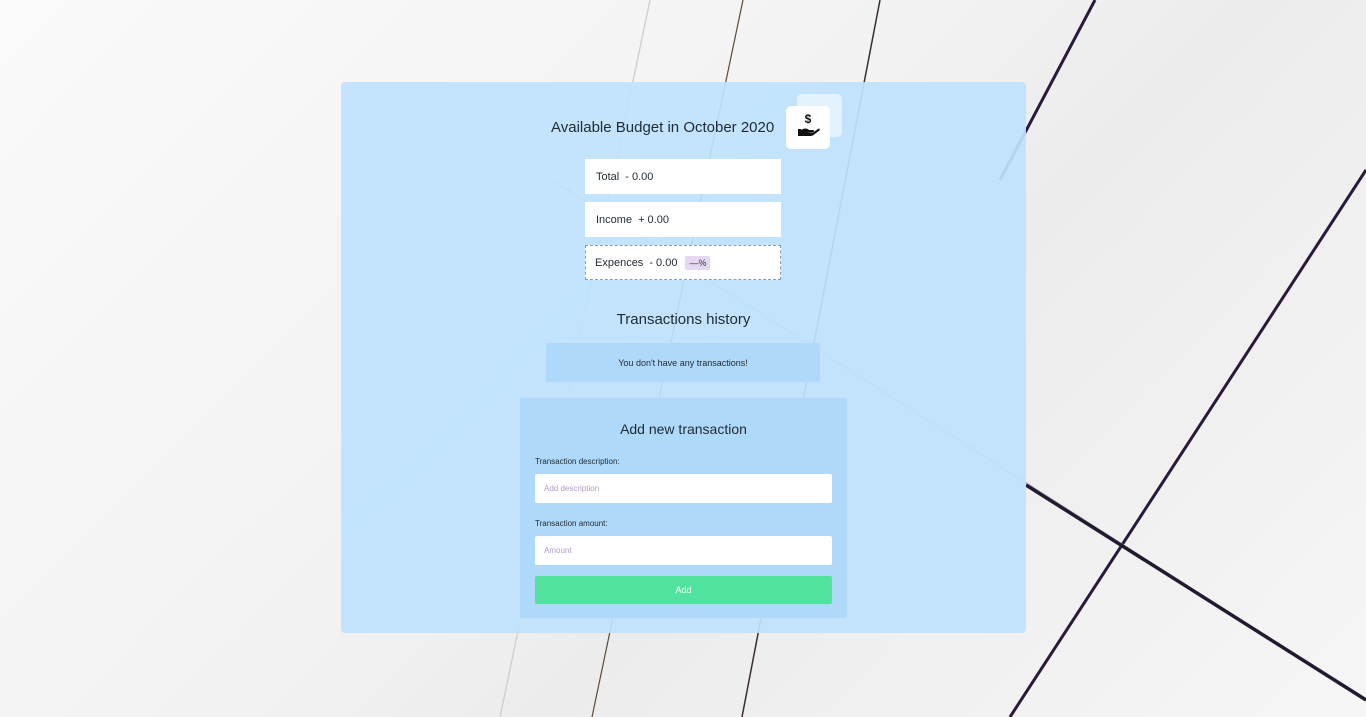 This screenshot has height=717, width=1366. What do you see at coordinates (683, 488) in the screenshot?
I see `description-input` at bounding box center [683, 488].